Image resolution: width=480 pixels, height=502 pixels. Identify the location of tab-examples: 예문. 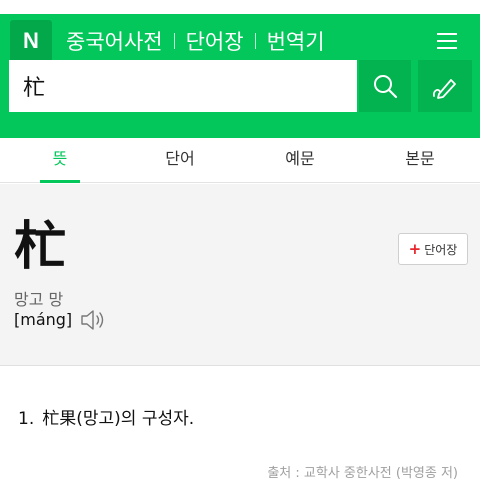
(300, 160).